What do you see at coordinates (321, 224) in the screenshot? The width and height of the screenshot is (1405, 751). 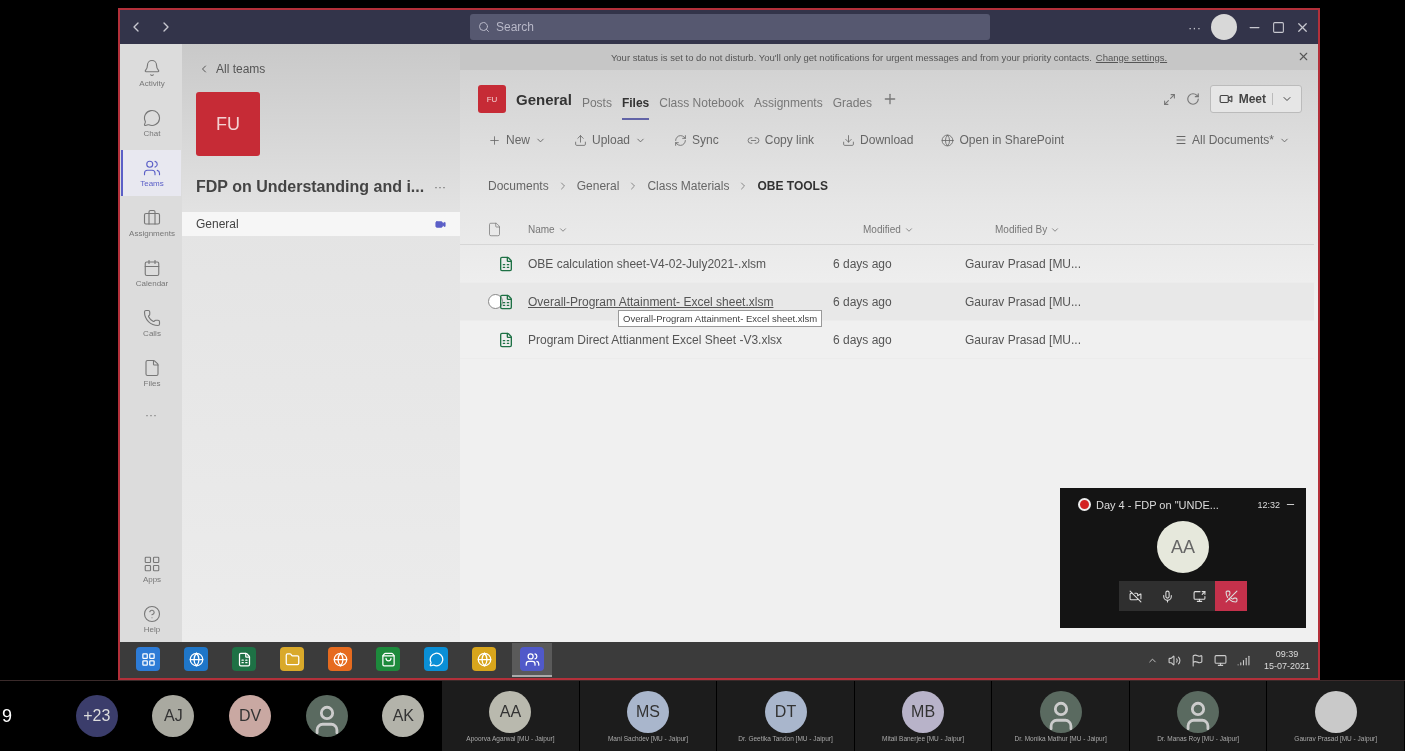 I see `channel-item: General` at bounding box center [321, 224].